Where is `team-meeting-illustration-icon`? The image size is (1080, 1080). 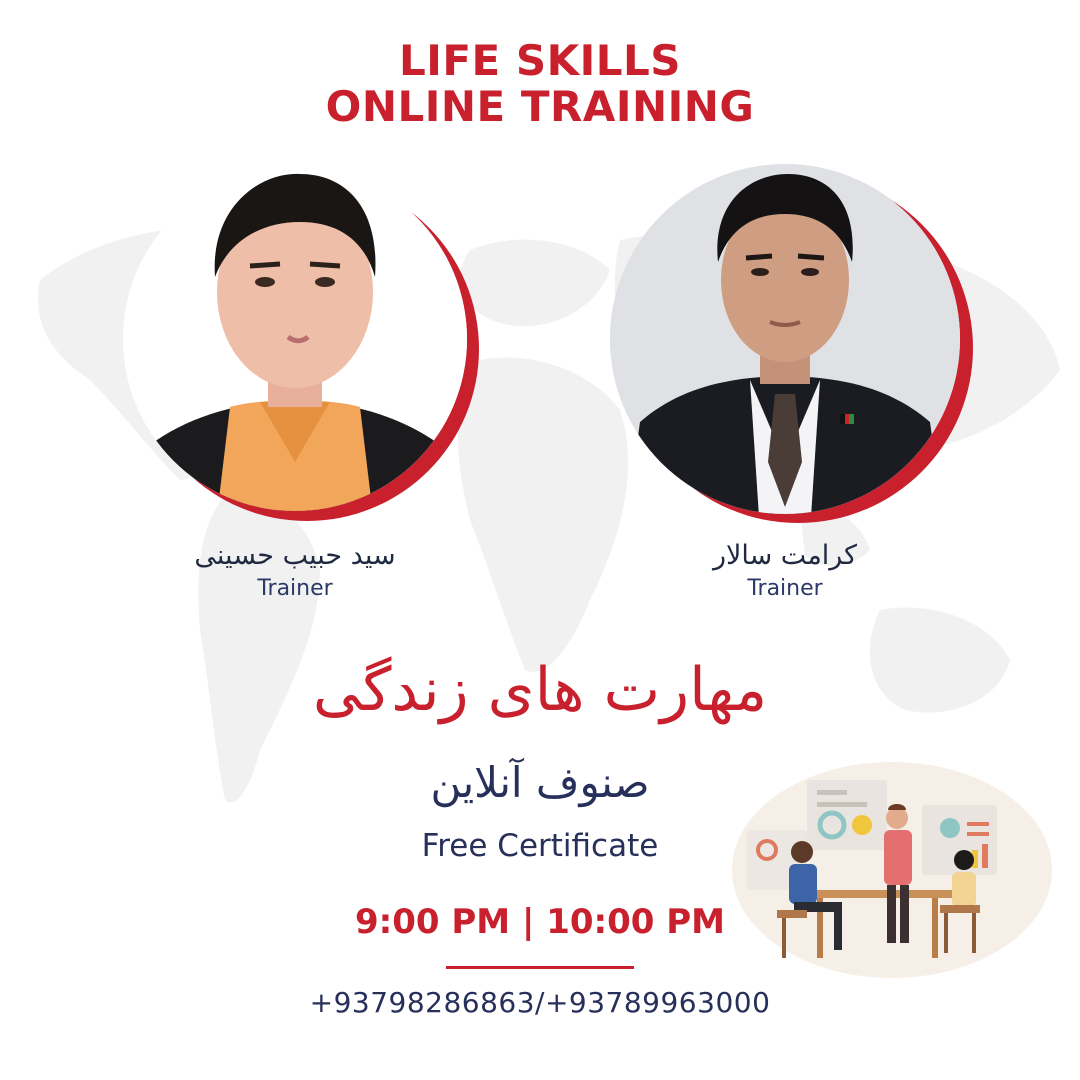 team-meeting-illustration-icon is located at coordinates (892, 870).